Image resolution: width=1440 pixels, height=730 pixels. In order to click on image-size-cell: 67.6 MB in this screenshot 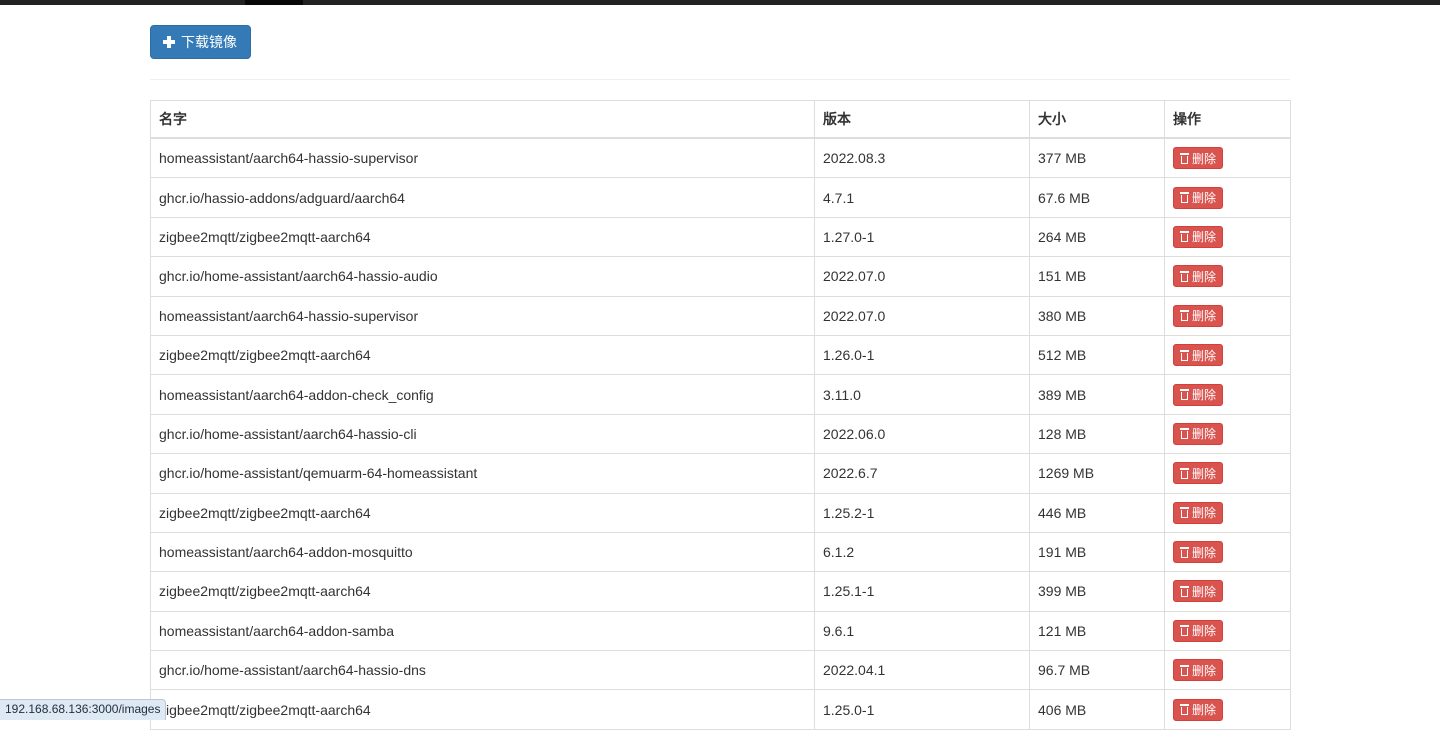, I will do `click(1097, 197)`.